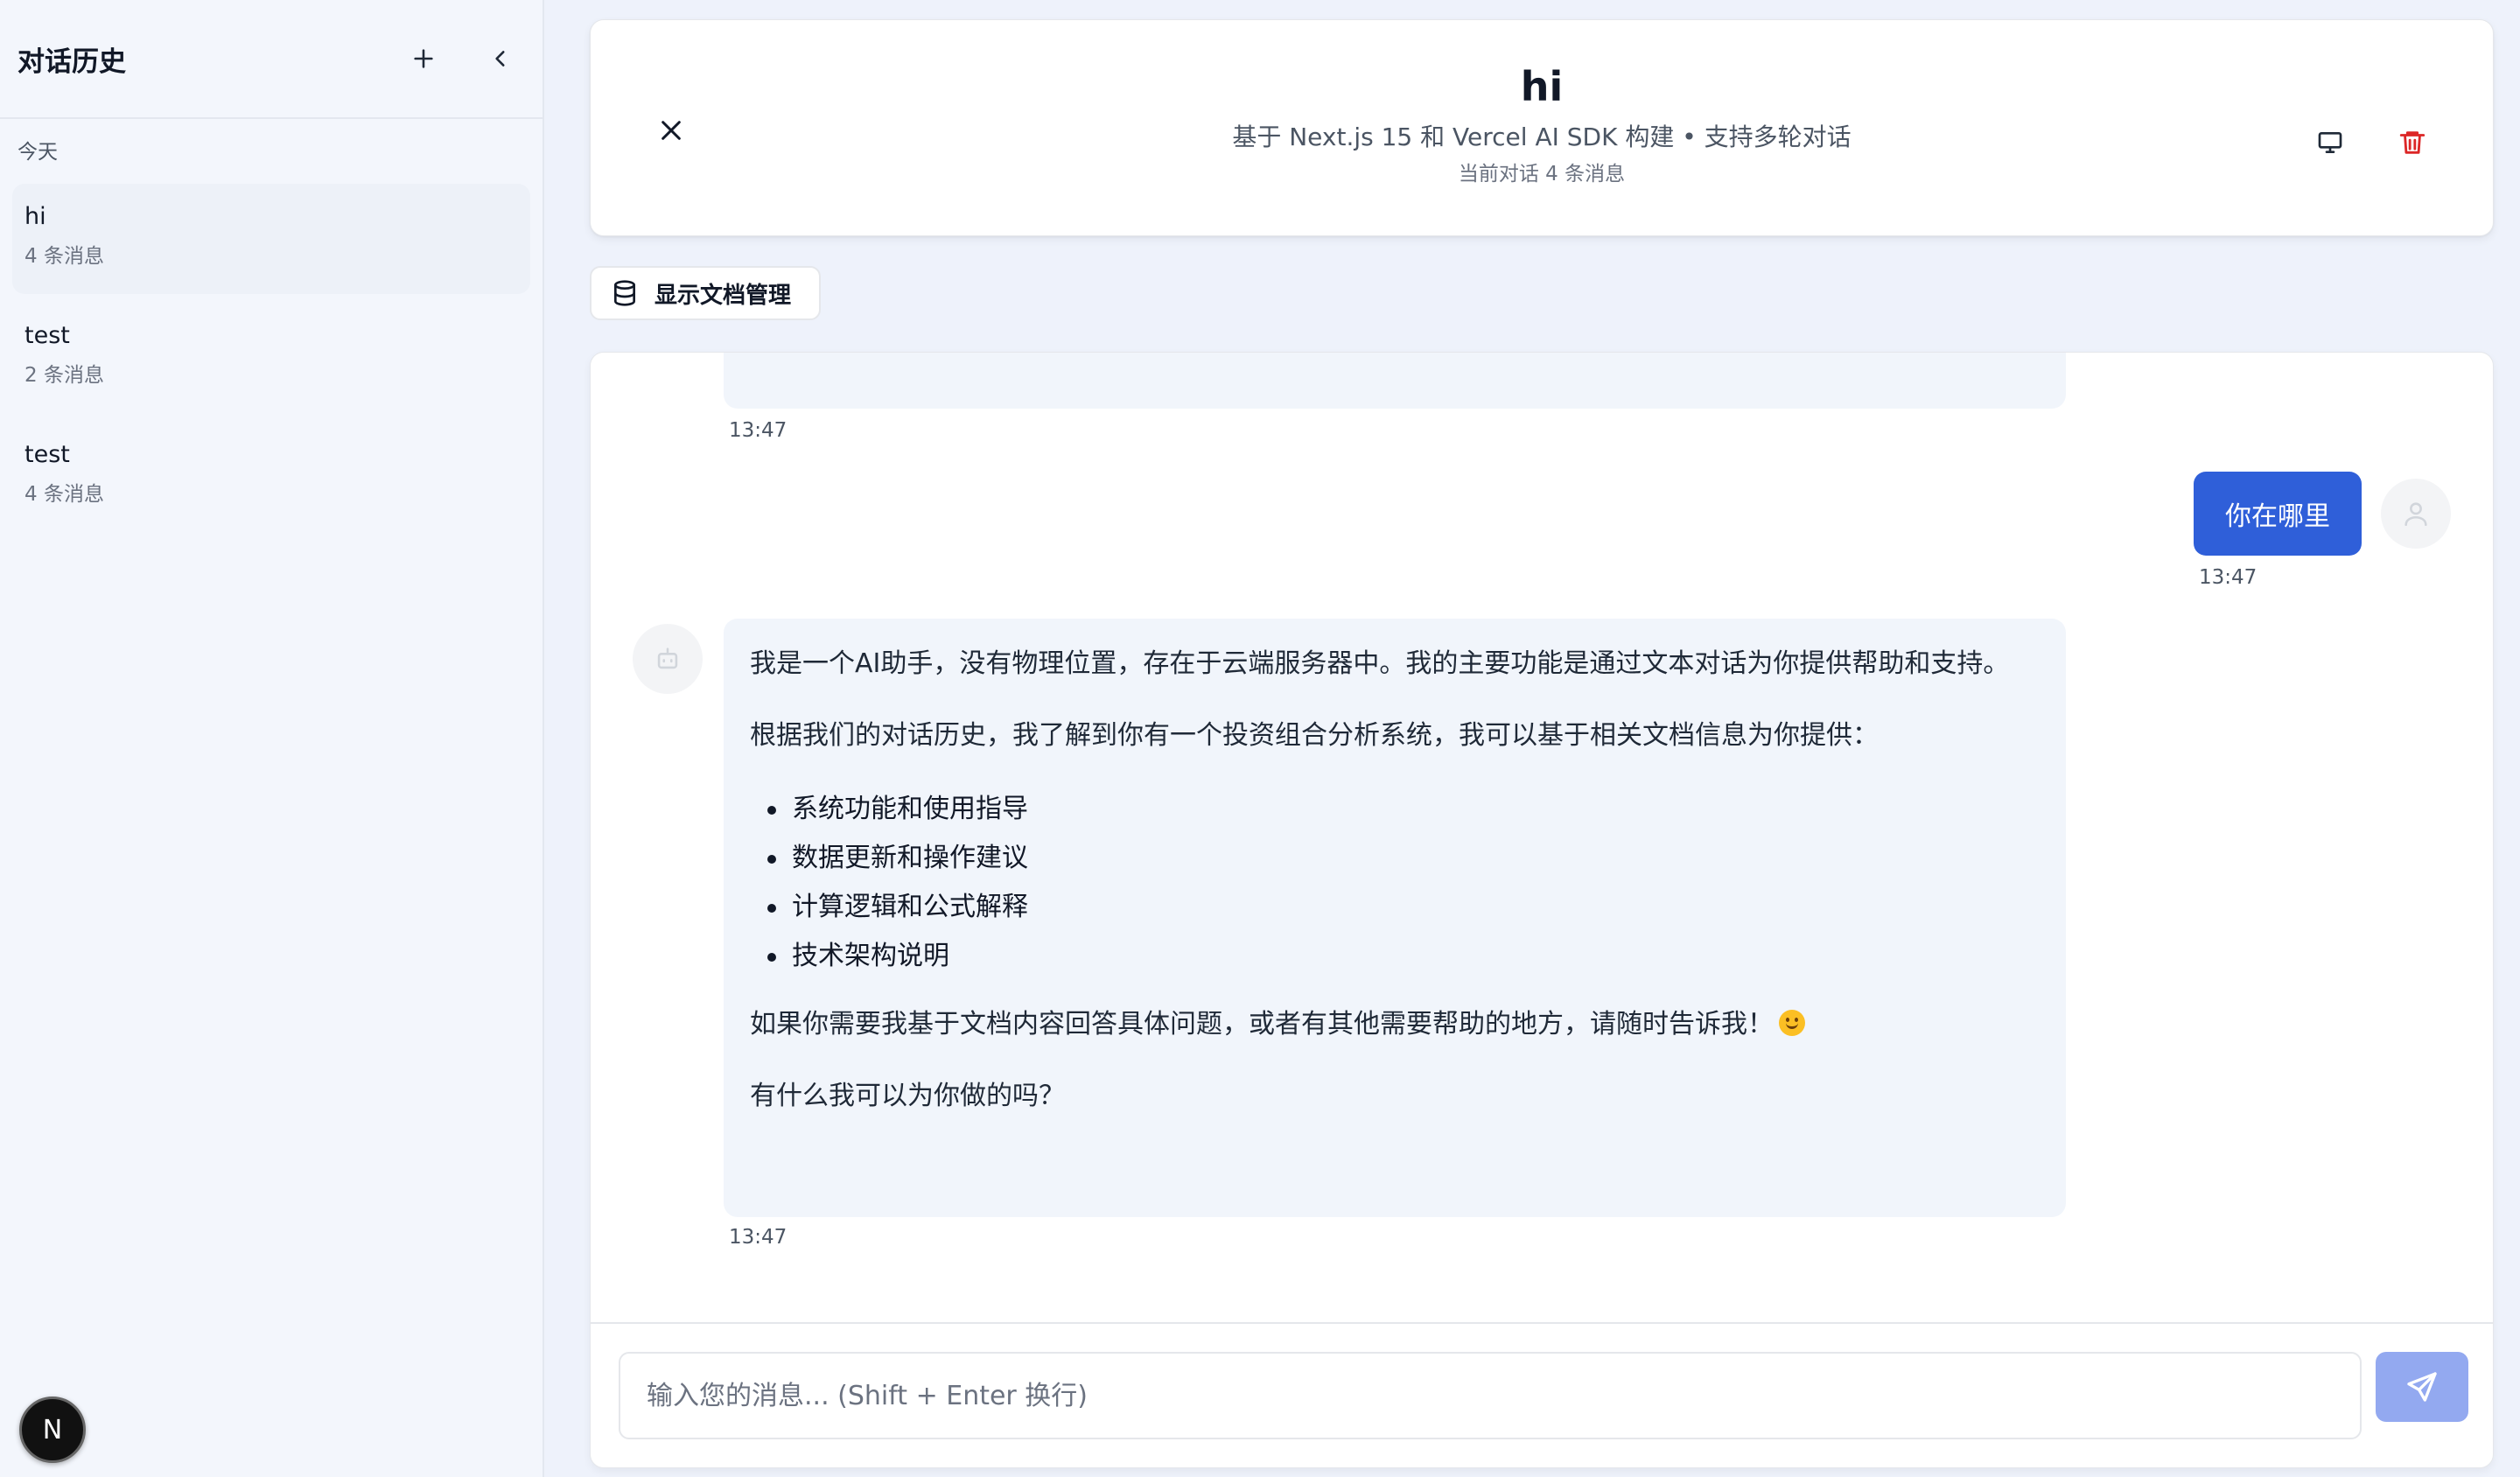 The image size is (2520, 1477). Describe the element at coordinates (1395, 907) in the screenshot. I see `list-item: 计算逻辑和公式解释` at that location.